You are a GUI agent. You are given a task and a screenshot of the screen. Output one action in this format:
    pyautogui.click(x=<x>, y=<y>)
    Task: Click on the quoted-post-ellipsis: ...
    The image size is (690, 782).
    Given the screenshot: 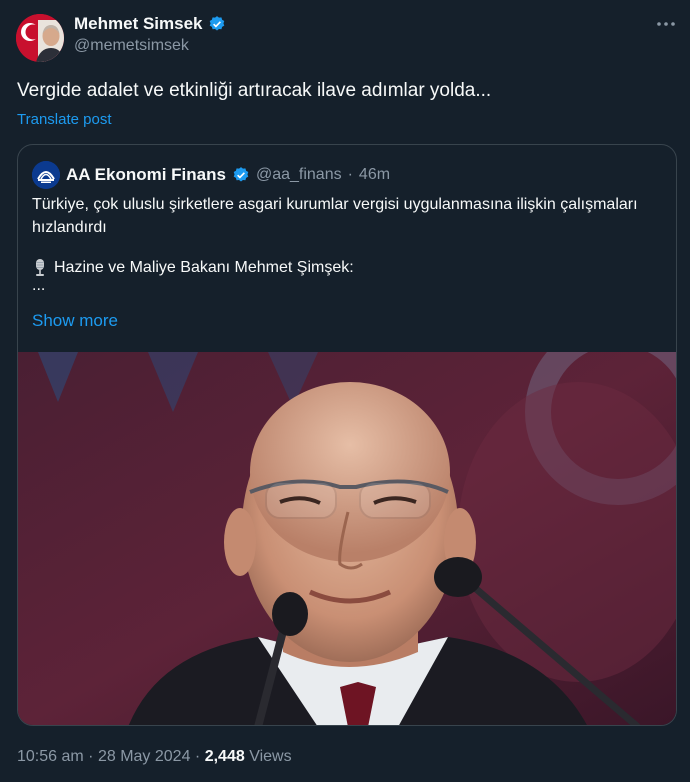 What is the action you would take?
    pyautogui.click(x=39, y=285)
    